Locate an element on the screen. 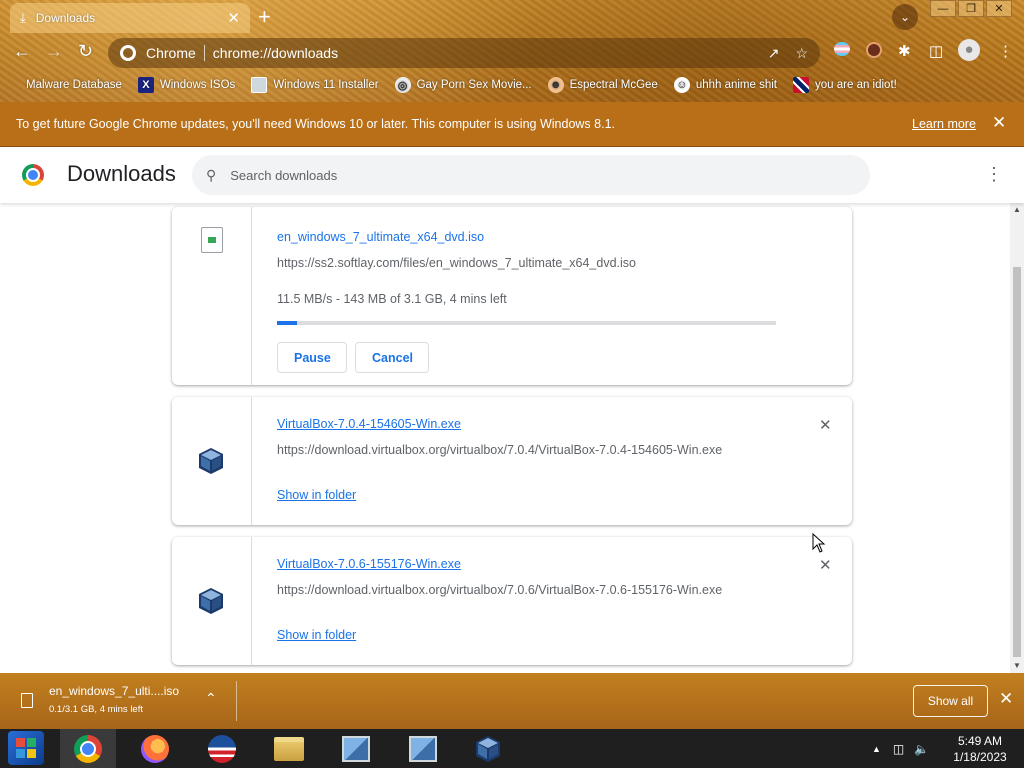 The width and height of the screenshot is (1024, 768). blank-bookmark-icon is located at coordinates (17, 85).